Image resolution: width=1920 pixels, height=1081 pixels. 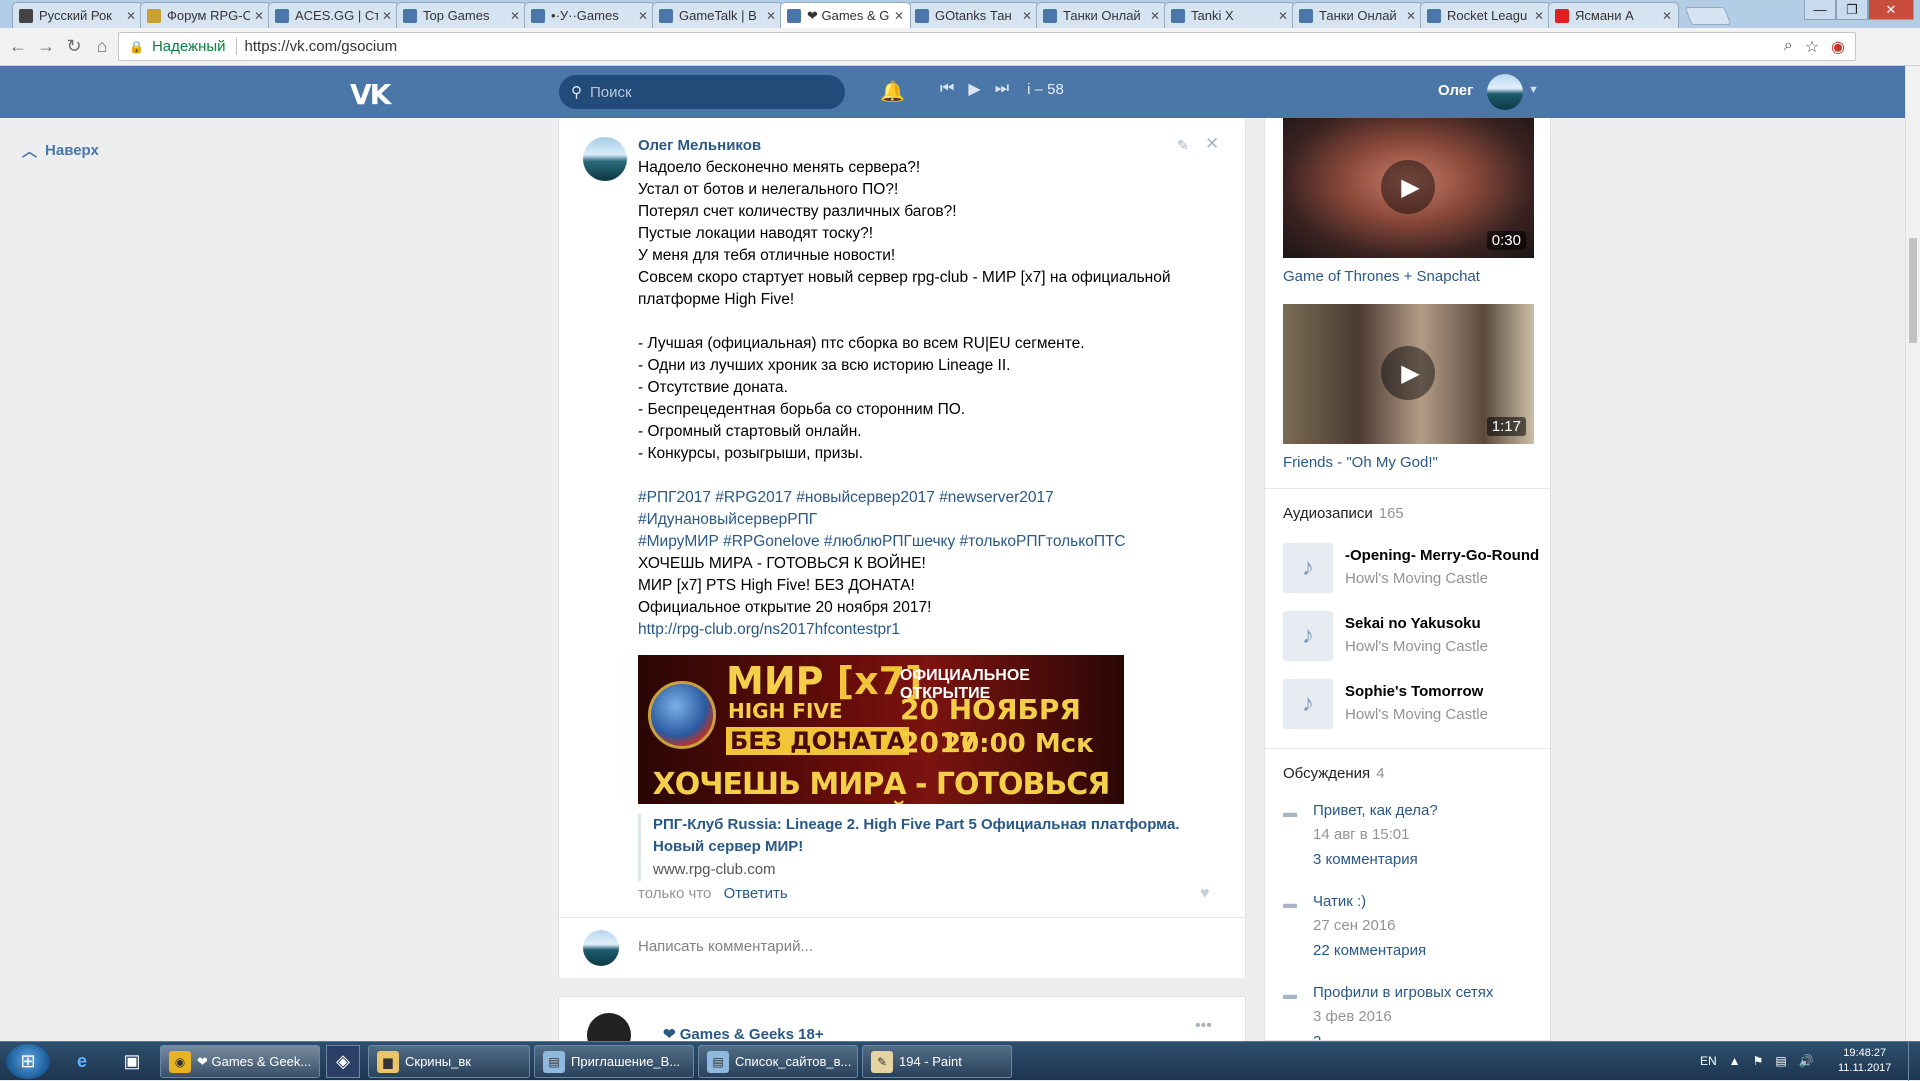 What do you see at coordinates (1203, 1026) in the screenshot?
I see `more-options-icon: •••` at bounding box center [1203, 1026].